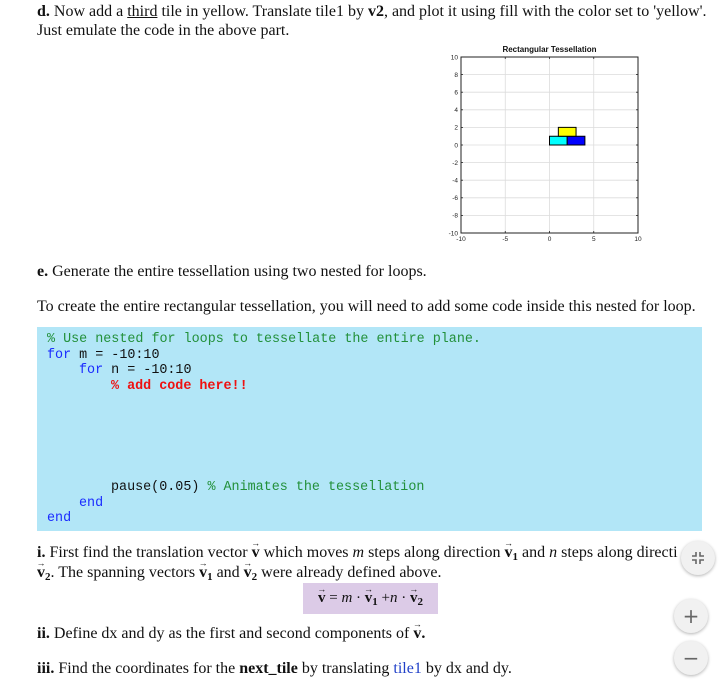  I want to click on code-line-pause: pause(0.05) % Animates the tessellation, so click(267, 488).